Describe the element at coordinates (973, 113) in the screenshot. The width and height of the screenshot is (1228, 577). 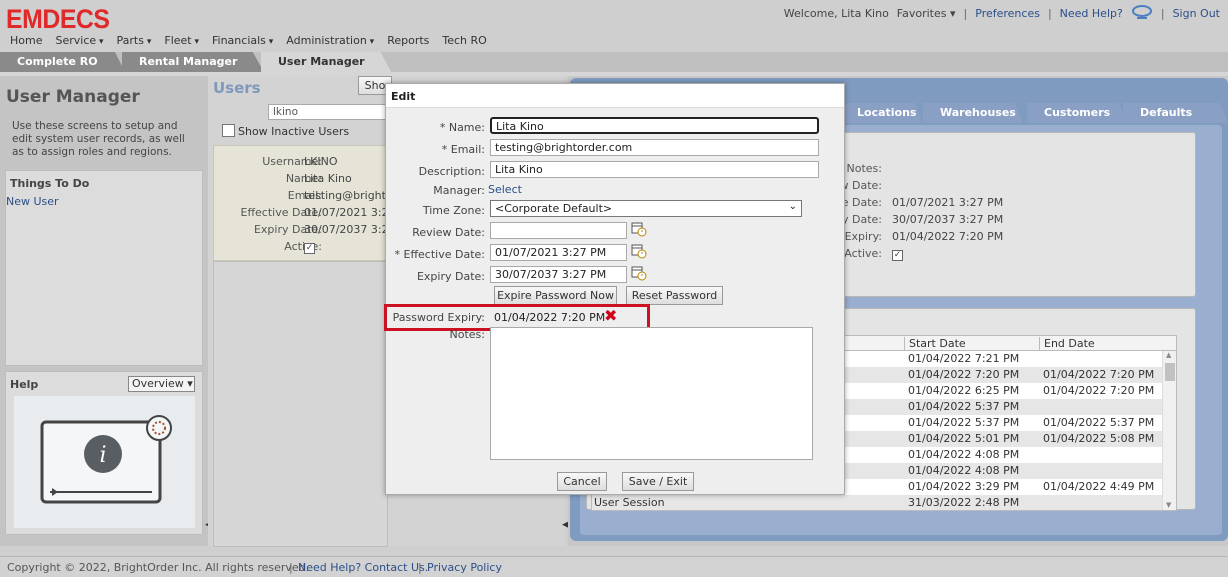
I see `right-tab-warehouses: Warehouses` at that location.